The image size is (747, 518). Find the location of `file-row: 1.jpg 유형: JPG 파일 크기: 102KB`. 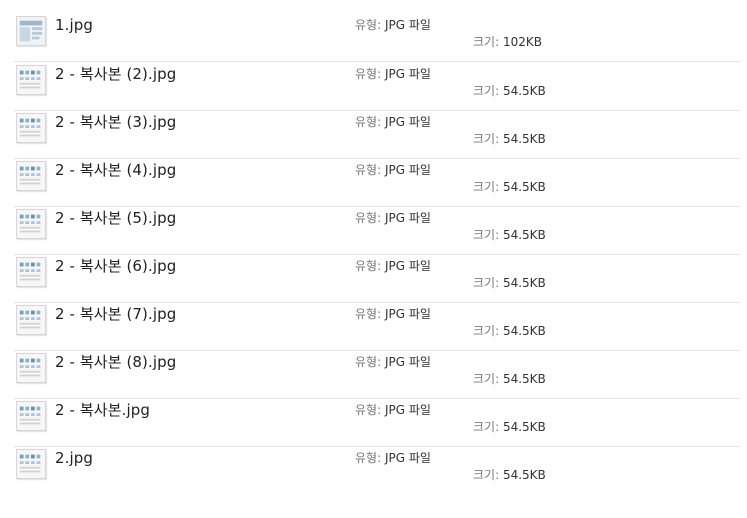

file-row: 1.jpg 유형: JPG 파일 크기: 102KB is located at coordinates (377, 38).